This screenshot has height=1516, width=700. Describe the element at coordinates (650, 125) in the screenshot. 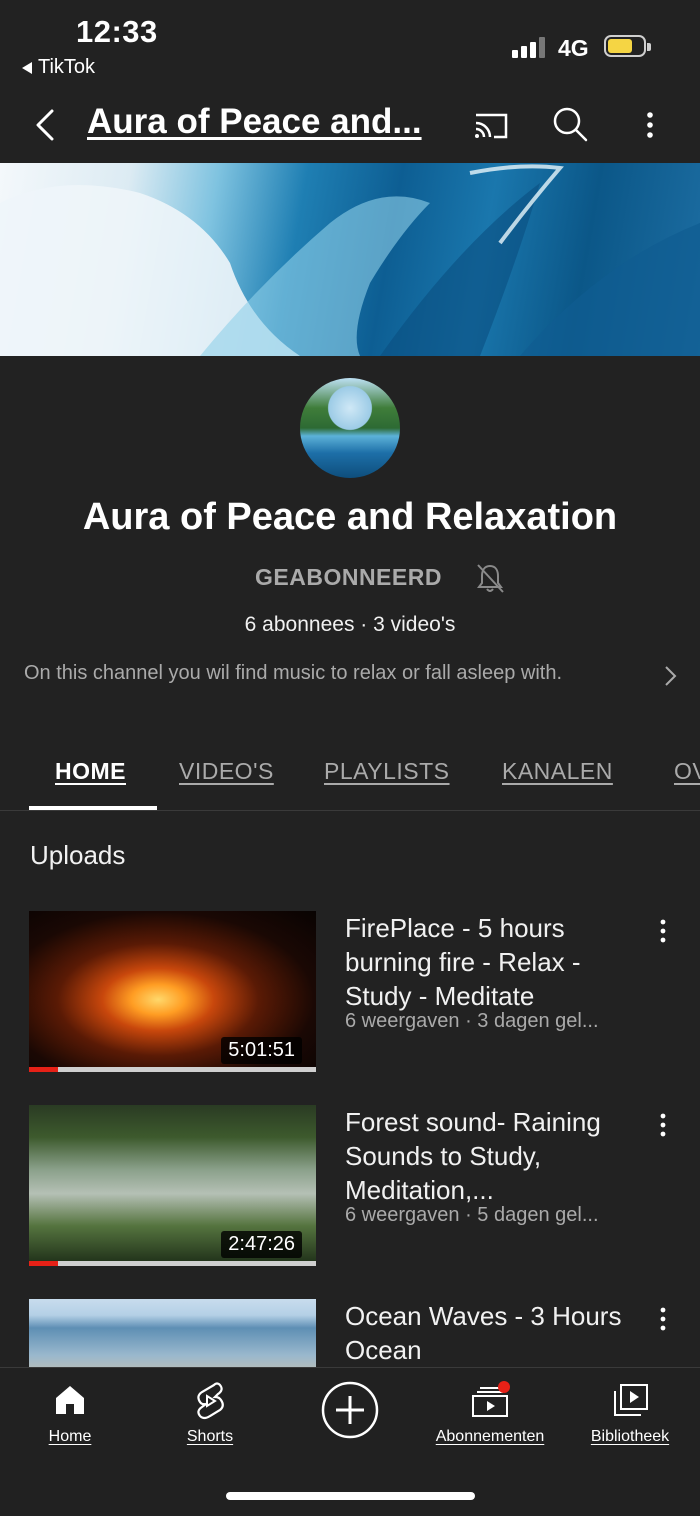

I see `more-options-icon` at that location.